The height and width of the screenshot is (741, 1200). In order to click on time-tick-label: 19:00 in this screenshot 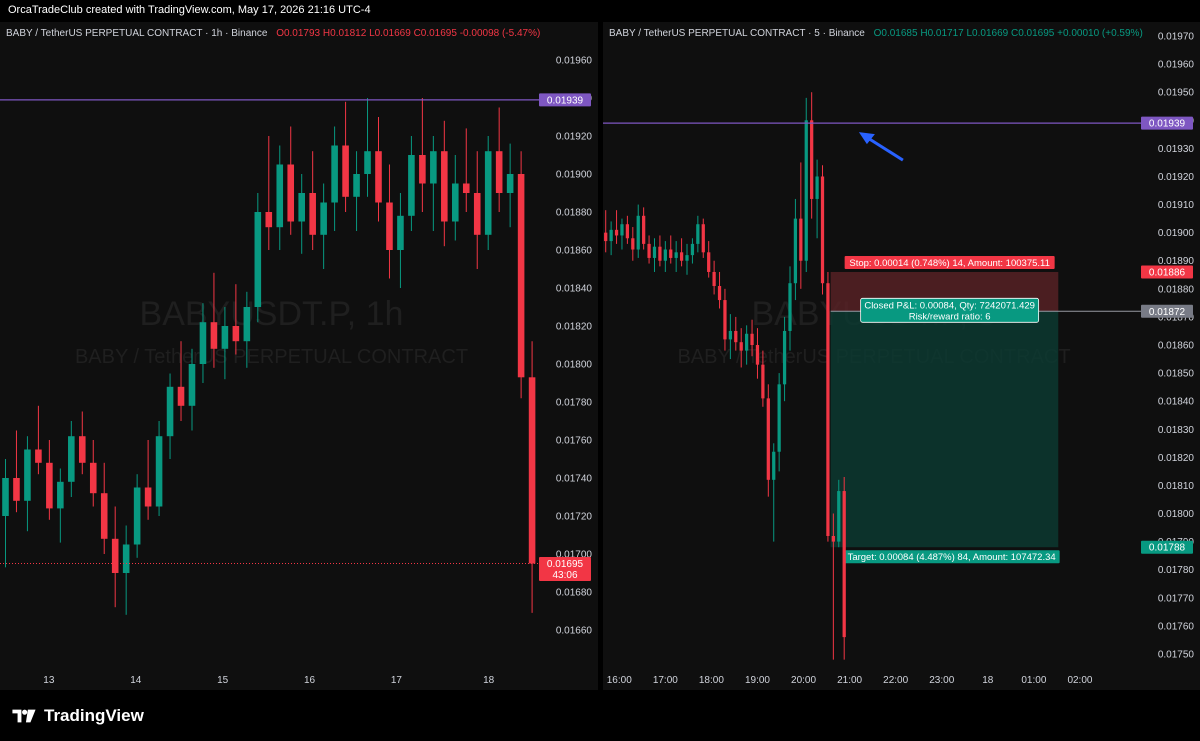, I will do `click(757, 680)`.